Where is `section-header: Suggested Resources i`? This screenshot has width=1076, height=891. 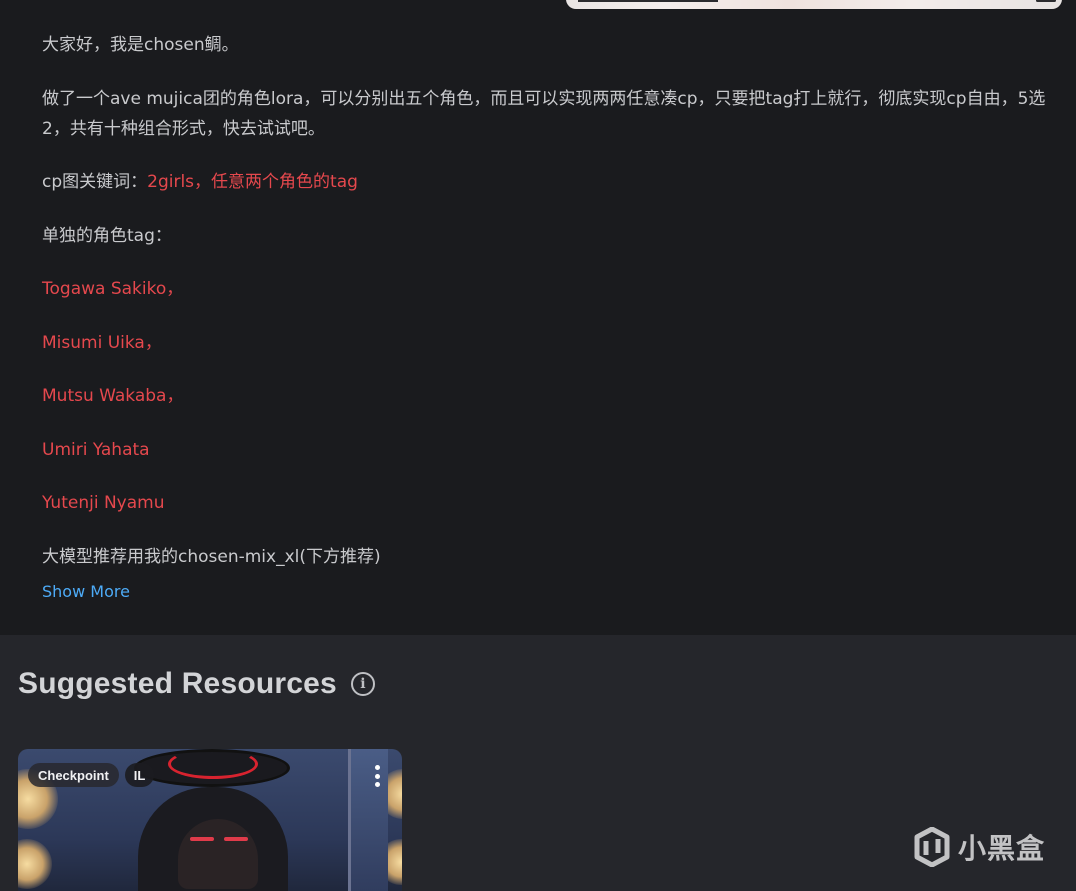 section-header: Suggested Resources i is located at coordinates (196, 684).